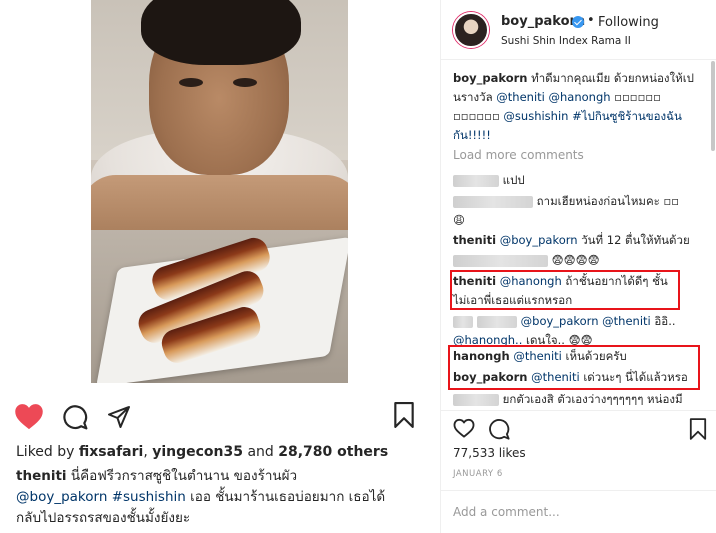 The width and height of the screenshot is (716, 533). Describe the element at coordinates (333, 452) in the screenshot. I see `likes-count-link: 28,780 others` at that location.